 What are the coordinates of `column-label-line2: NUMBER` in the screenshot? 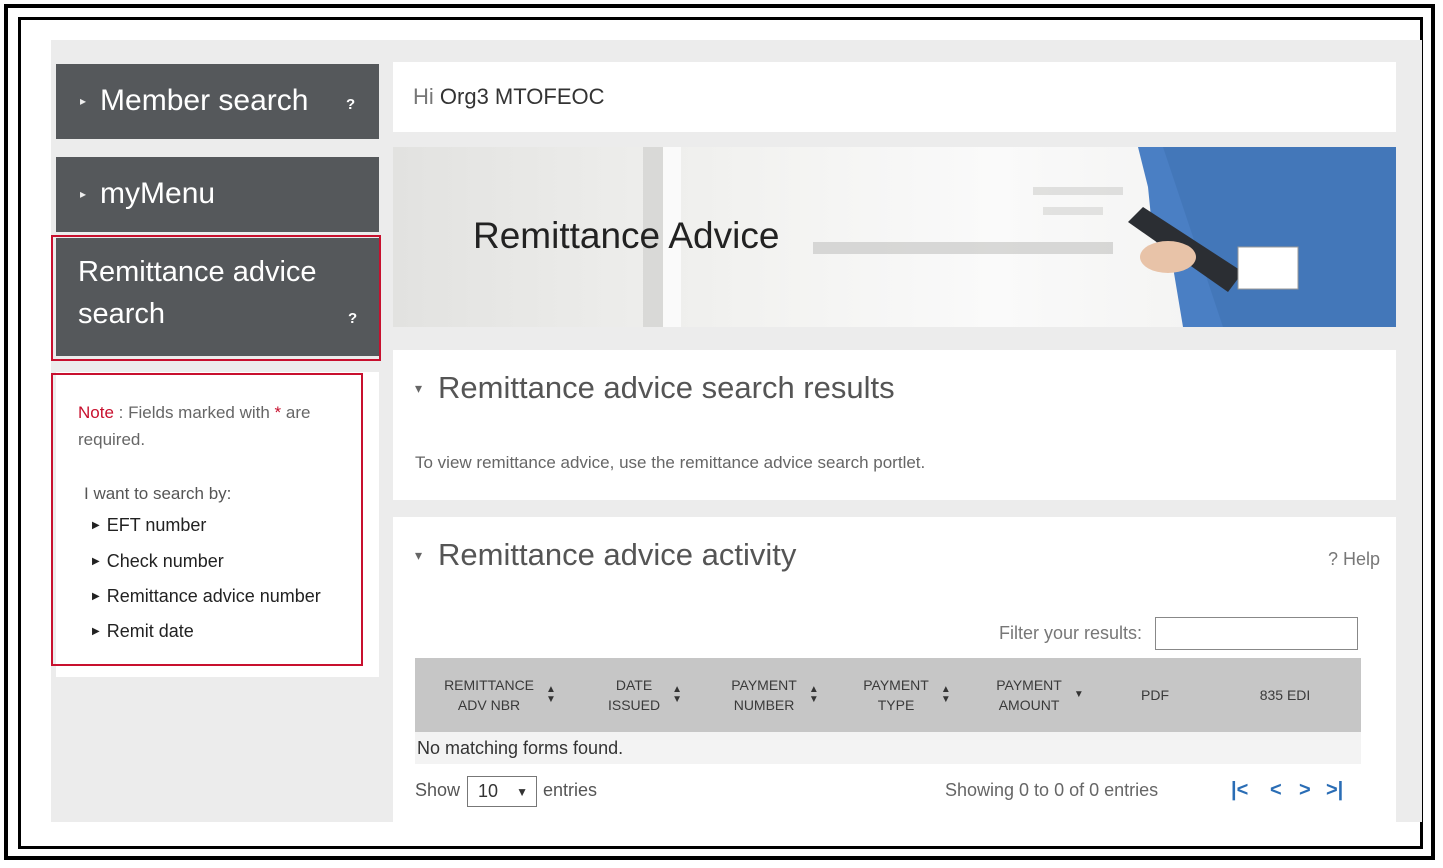 It's located at (764, 705).